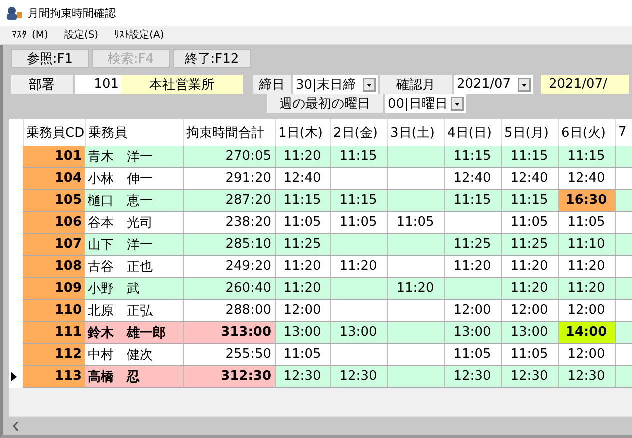 The height and width of the screenshot is (438, 632). Describe the element at coordinates (325, 103) in the screenshot. I see `field-label: 週の最初の曜日` at that location.